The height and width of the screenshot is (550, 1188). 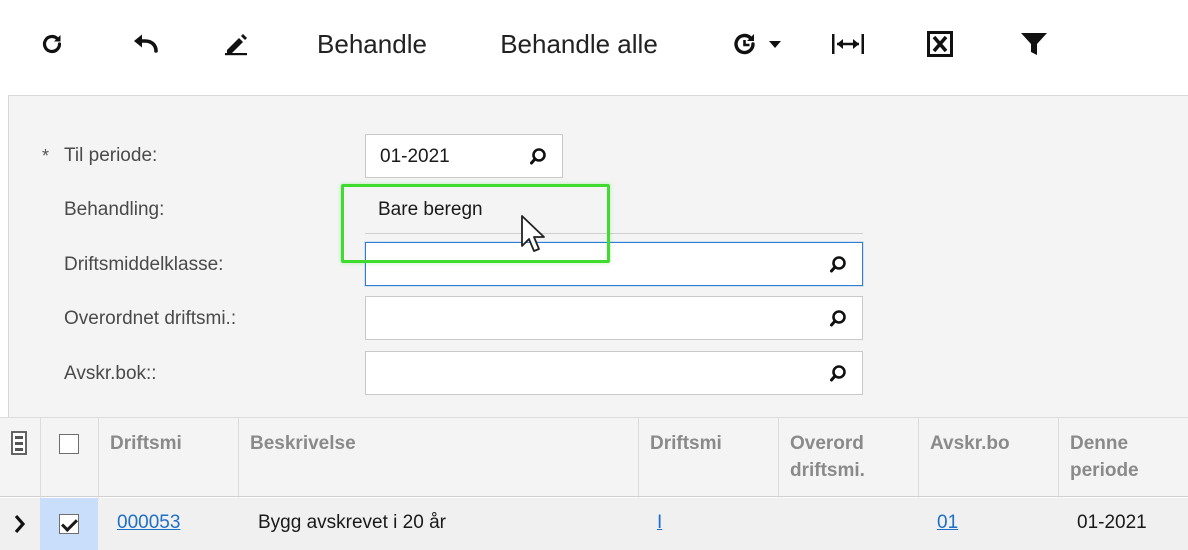 I want to click on treatment-dropdown: Bare beregn, so click(x=430, y=210).